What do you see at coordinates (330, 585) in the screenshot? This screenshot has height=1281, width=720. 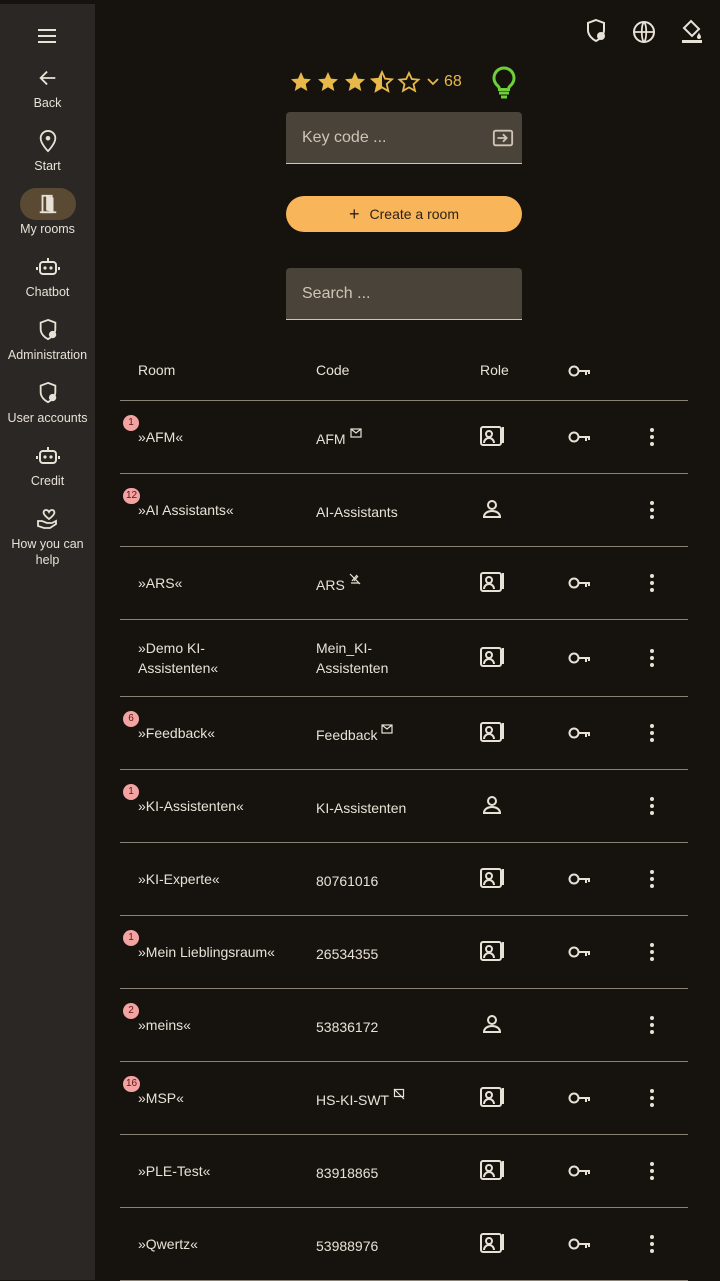 I see `room-code-text: ARS` at bounding box center [330, 585].